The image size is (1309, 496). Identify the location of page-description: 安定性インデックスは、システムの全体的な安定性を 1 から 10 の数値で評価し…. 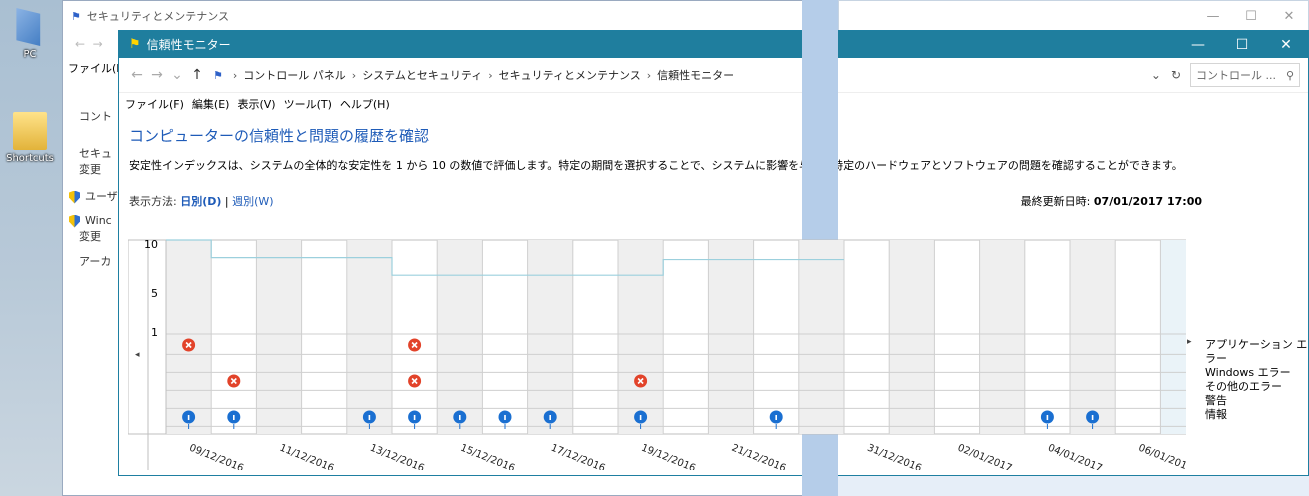
(656, 165).